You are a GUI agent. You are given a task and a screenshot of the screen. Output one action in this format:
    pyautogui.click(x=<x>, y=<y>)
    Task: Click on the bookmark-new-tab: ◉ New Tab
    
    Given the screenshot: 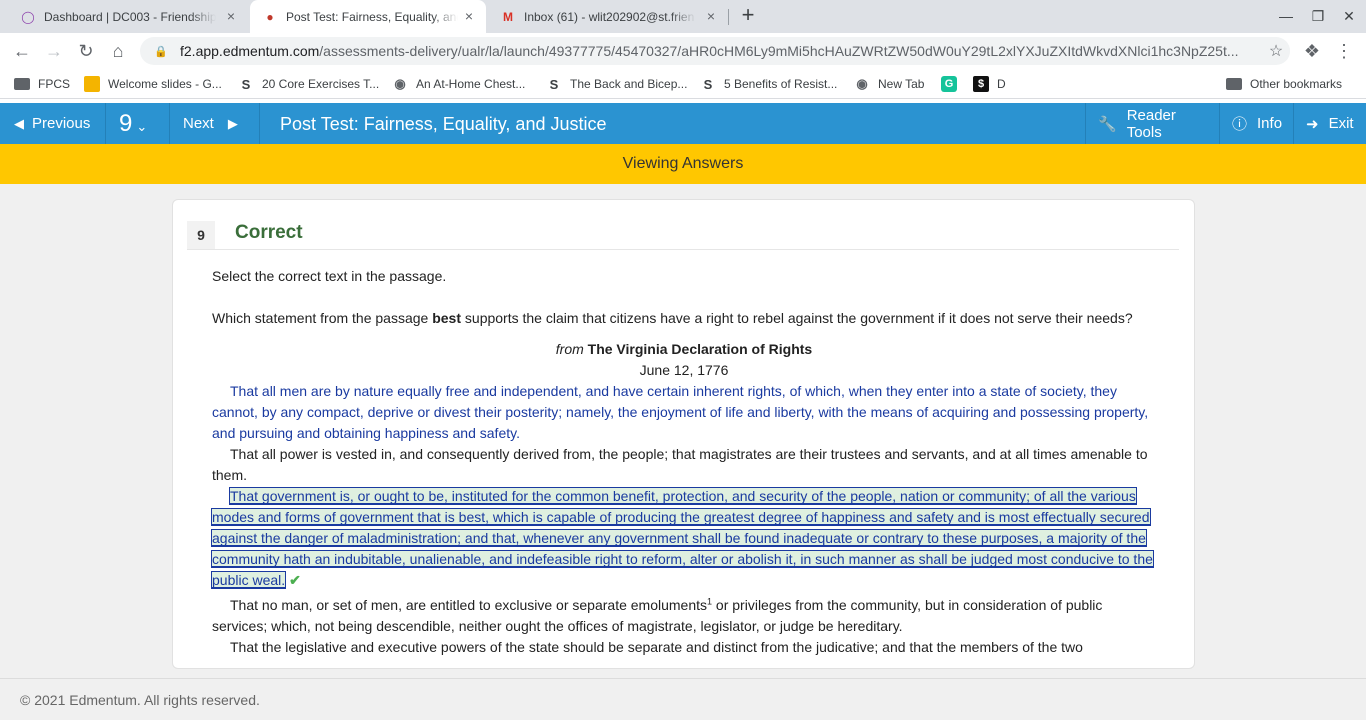 What is the action you would take?
    pyautogui.click(x=889, y=84)
    